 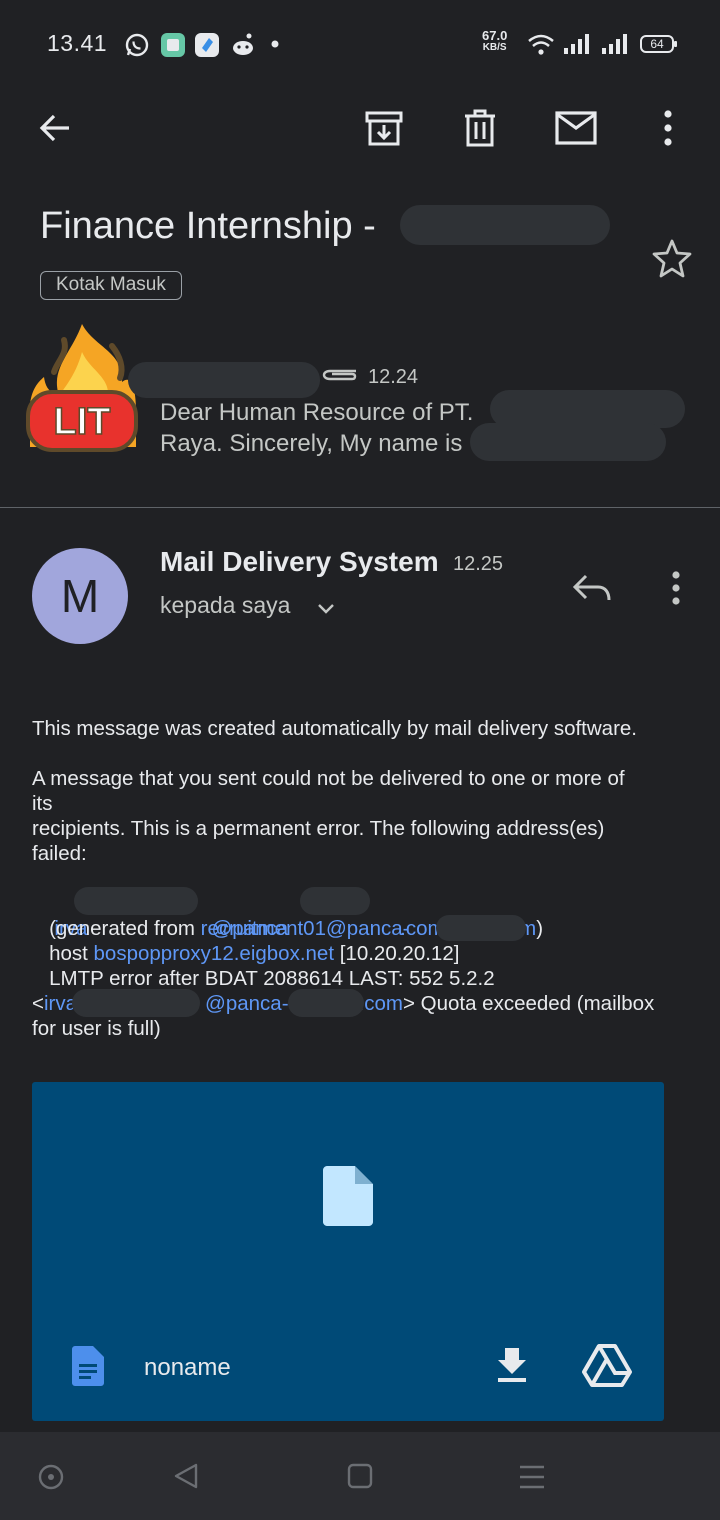 I want to click on inbox-label-chip: Kotak Masuk, so click(x=111, y=285).